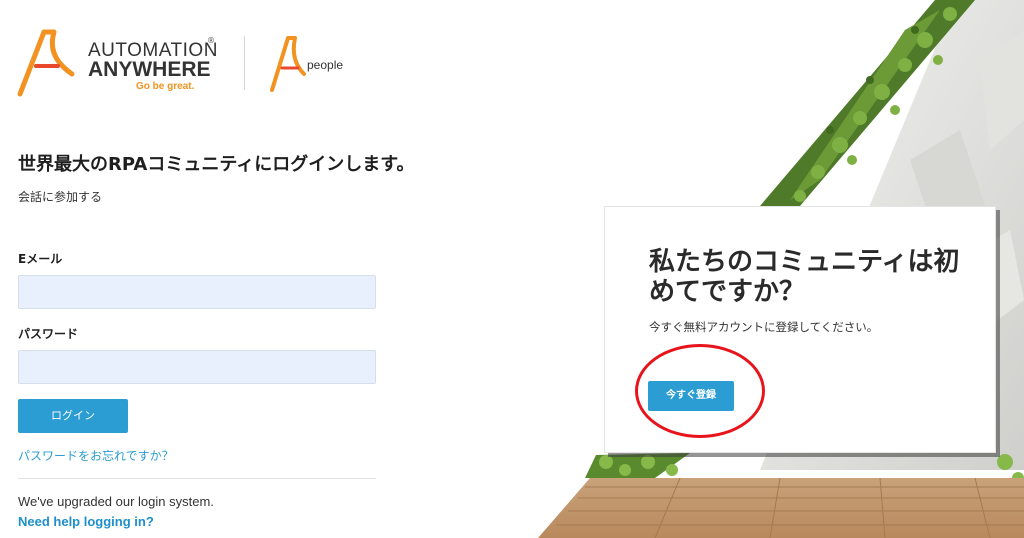 The width and height of the screenshot is (1024, 538). I want to click on highlight-circle-annotation, so click(700, 391).